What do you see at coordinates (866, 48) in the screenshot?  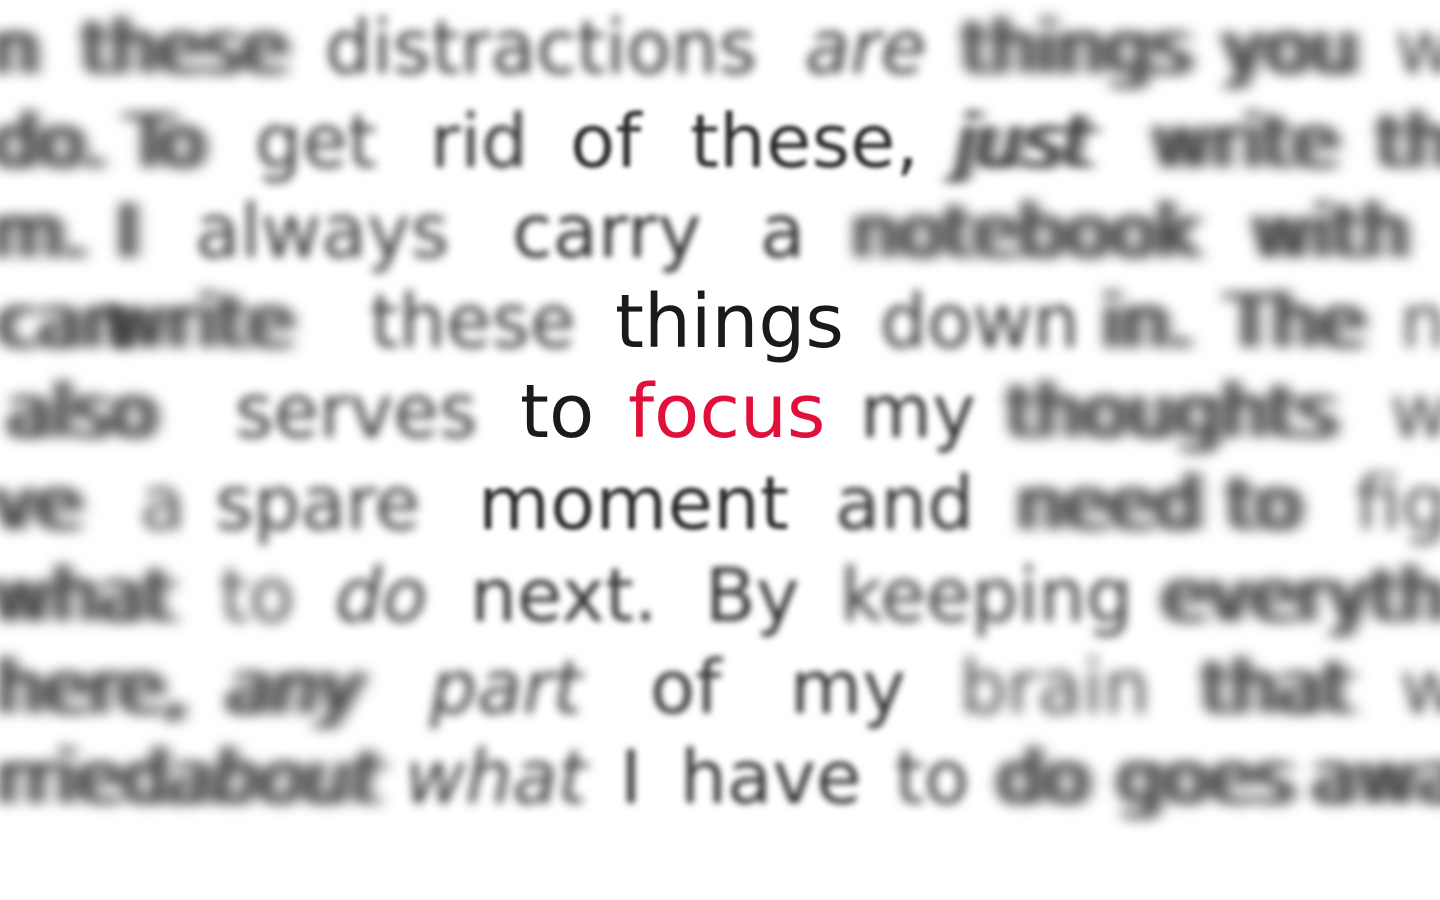 I see `word: are` at bounding box center [866, 48].